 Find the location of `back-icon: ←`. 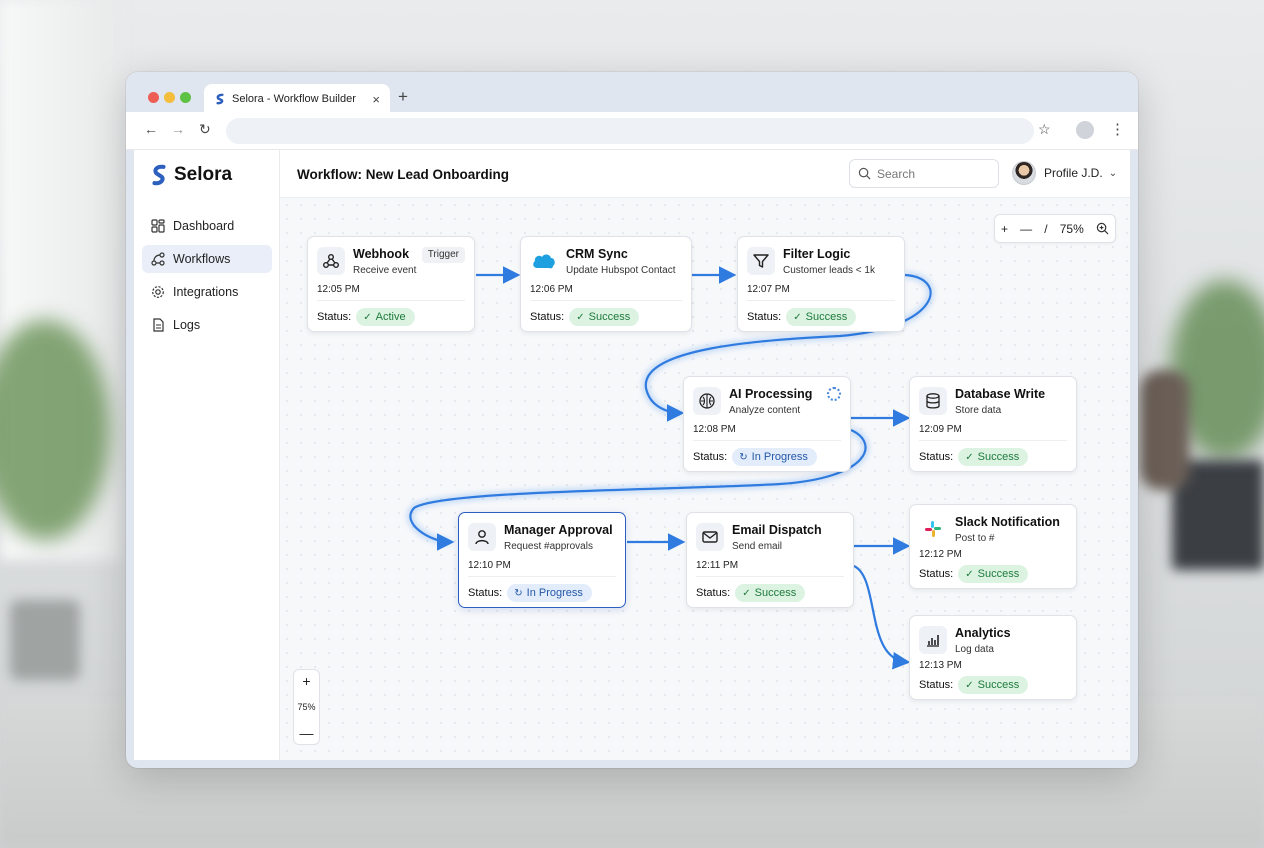

back-icon: ← is located at coordinates (151, 129).